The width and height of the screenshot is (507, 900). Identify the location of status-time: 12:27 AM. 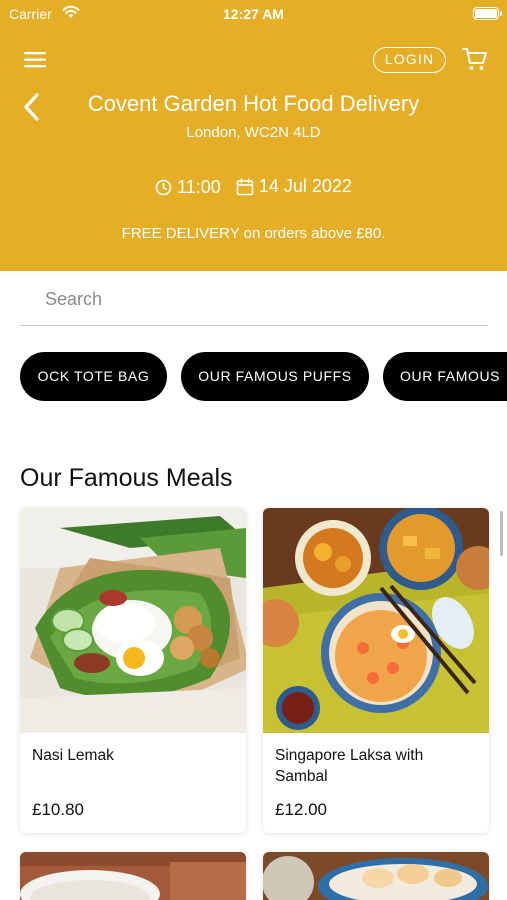
(253, 14).